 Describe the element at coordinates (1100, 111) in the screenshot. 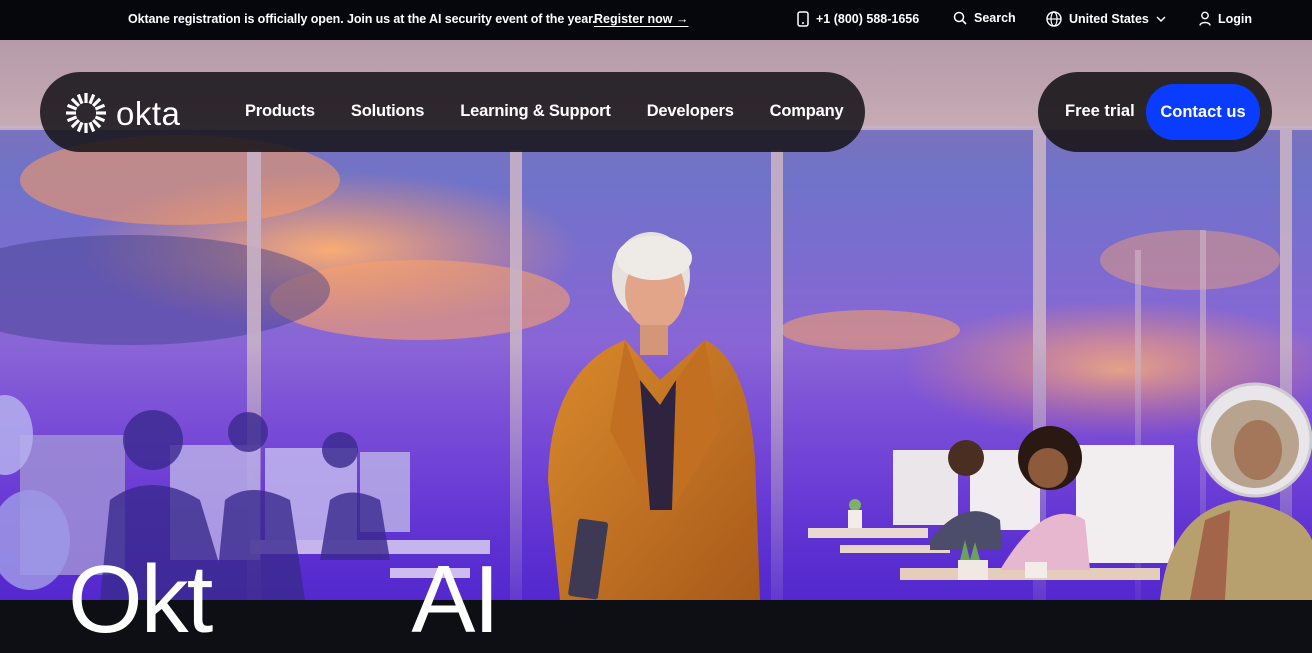

I see `free-trial-link: Free trial` at that location.